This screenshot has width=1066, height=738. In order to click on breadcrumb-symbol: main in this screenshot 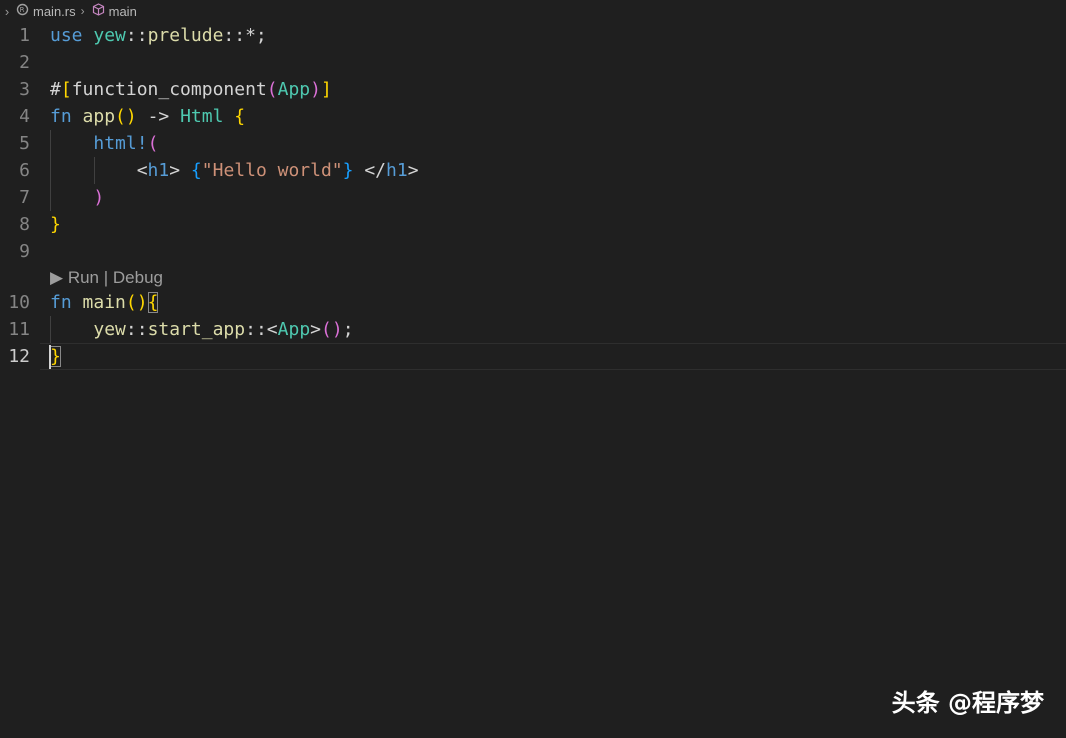, I will do `click(123, 11)`.